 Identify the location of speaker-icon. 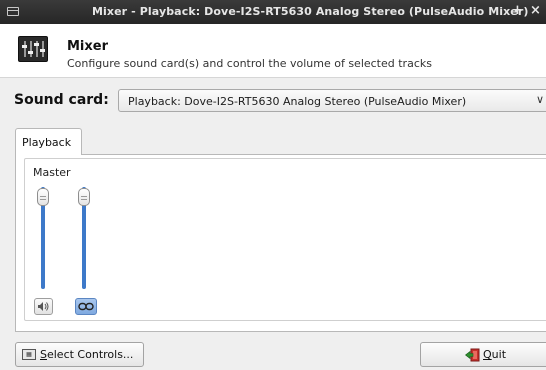
(43, 306).